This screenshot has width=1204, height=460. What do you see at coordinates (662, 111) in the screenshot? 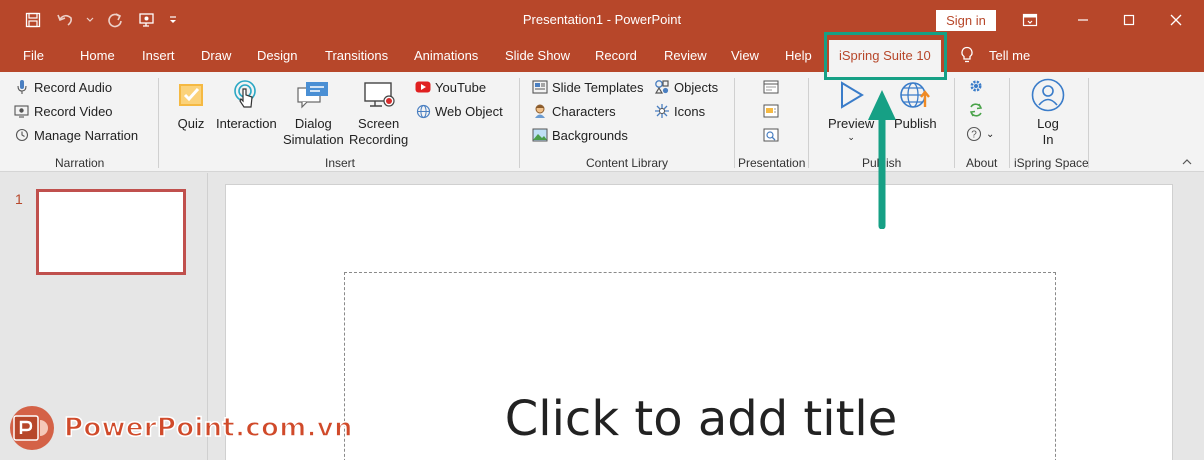
I see `icons-library-icon` at bounding box center [662, 111].